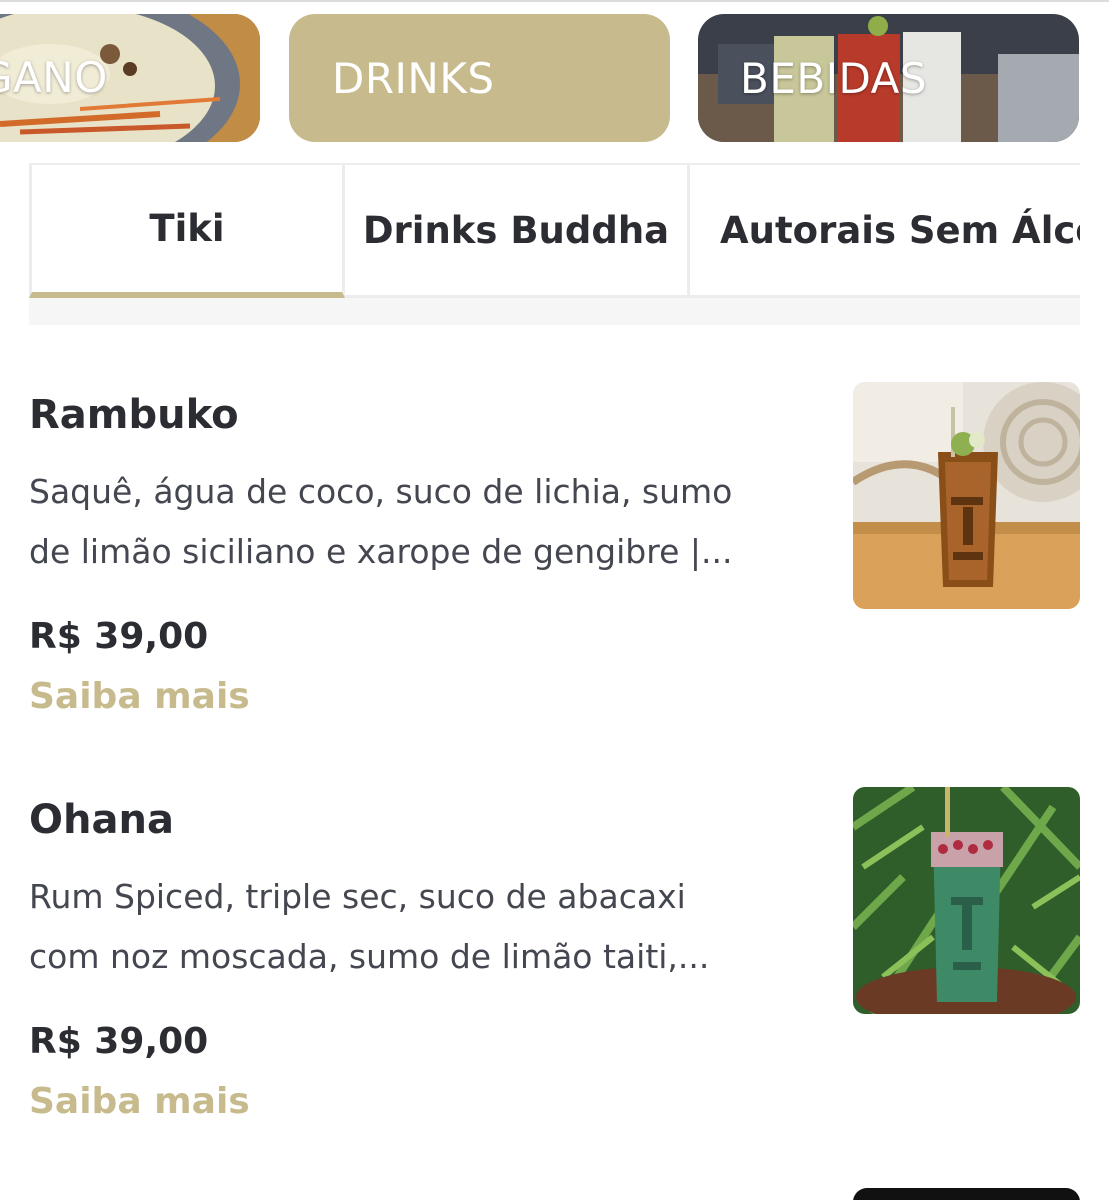 The height and width of the screenshot is (1200, 1109). What do you see at coordinates (101, 820) in the screenshot?
I see `product-name: Ohana` at bounding box center [101, 820].